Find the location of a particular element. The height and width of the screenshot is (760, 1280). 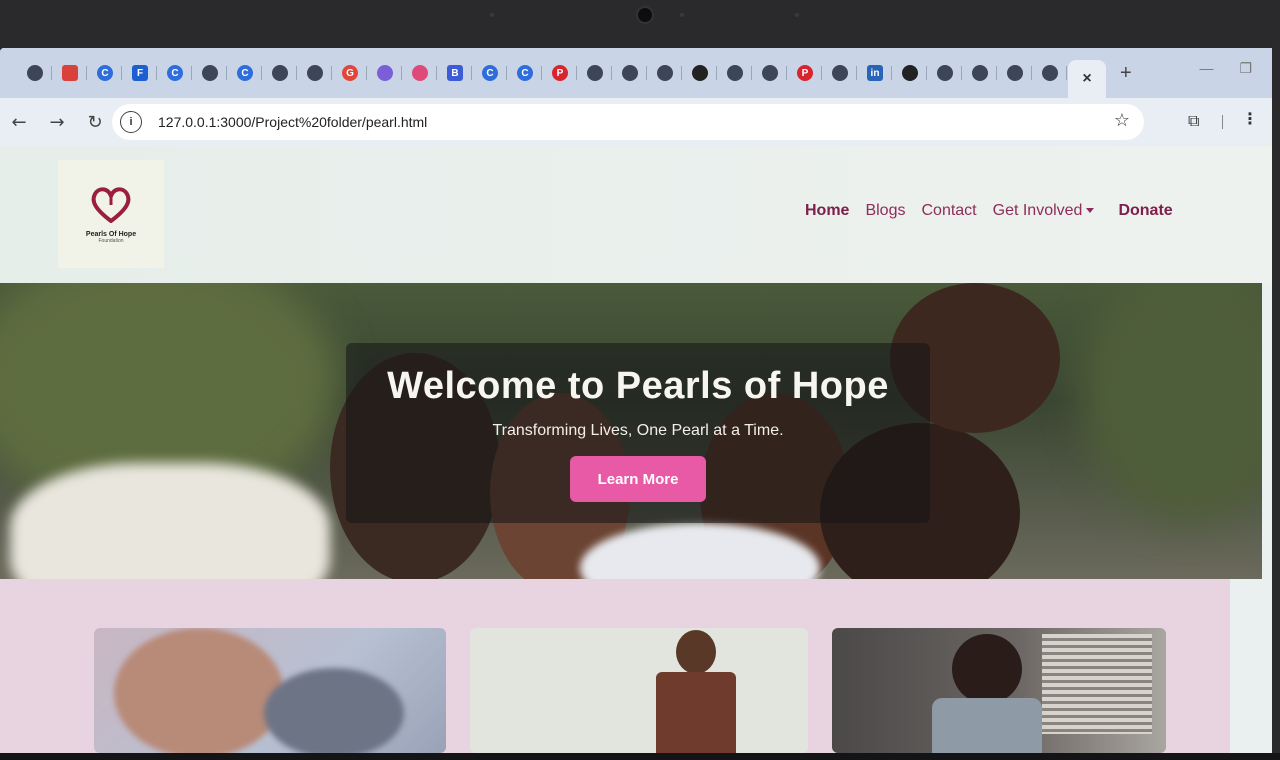

bezel-edge is located at coordinates (640, 756).